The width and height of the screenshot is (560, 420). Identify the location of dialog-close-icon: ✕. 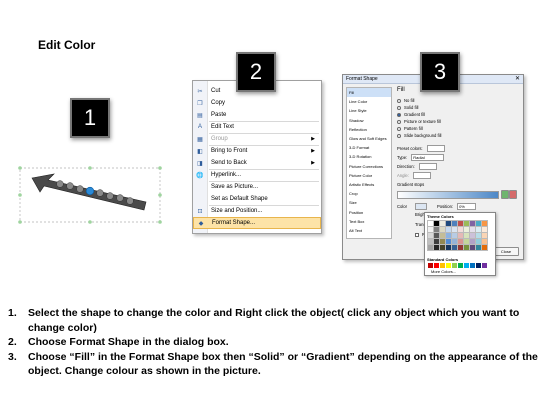
(517, 79).